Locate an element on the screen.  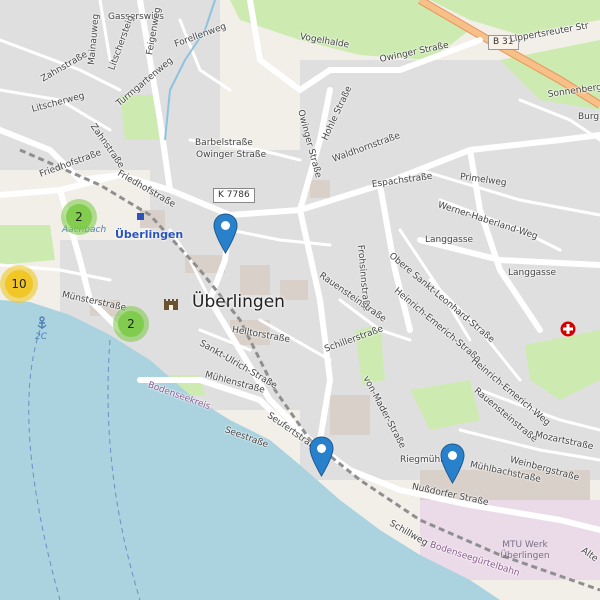
ferry-label: 2C is located at coordinates (41, 337).